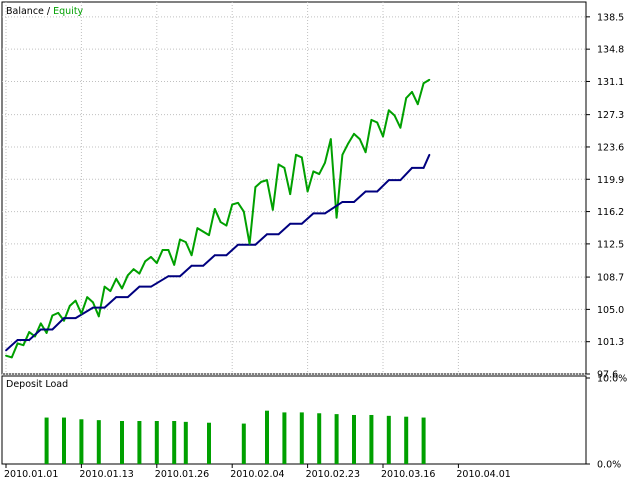  I want to click on legend-equity: Equity, so click(68, 11).